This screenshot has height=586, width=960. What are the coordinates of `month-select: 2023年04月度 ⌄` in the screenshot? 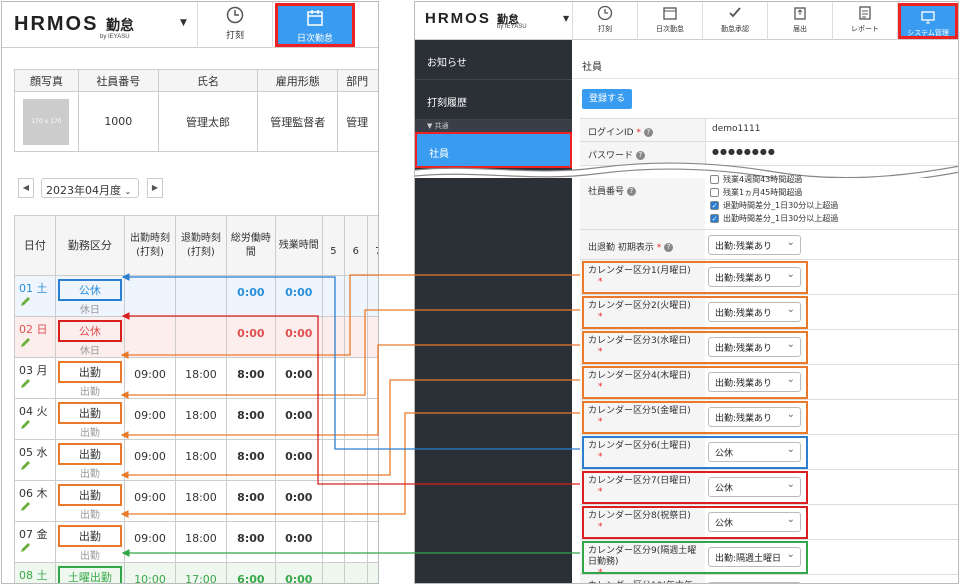 It's located at (90, 188).